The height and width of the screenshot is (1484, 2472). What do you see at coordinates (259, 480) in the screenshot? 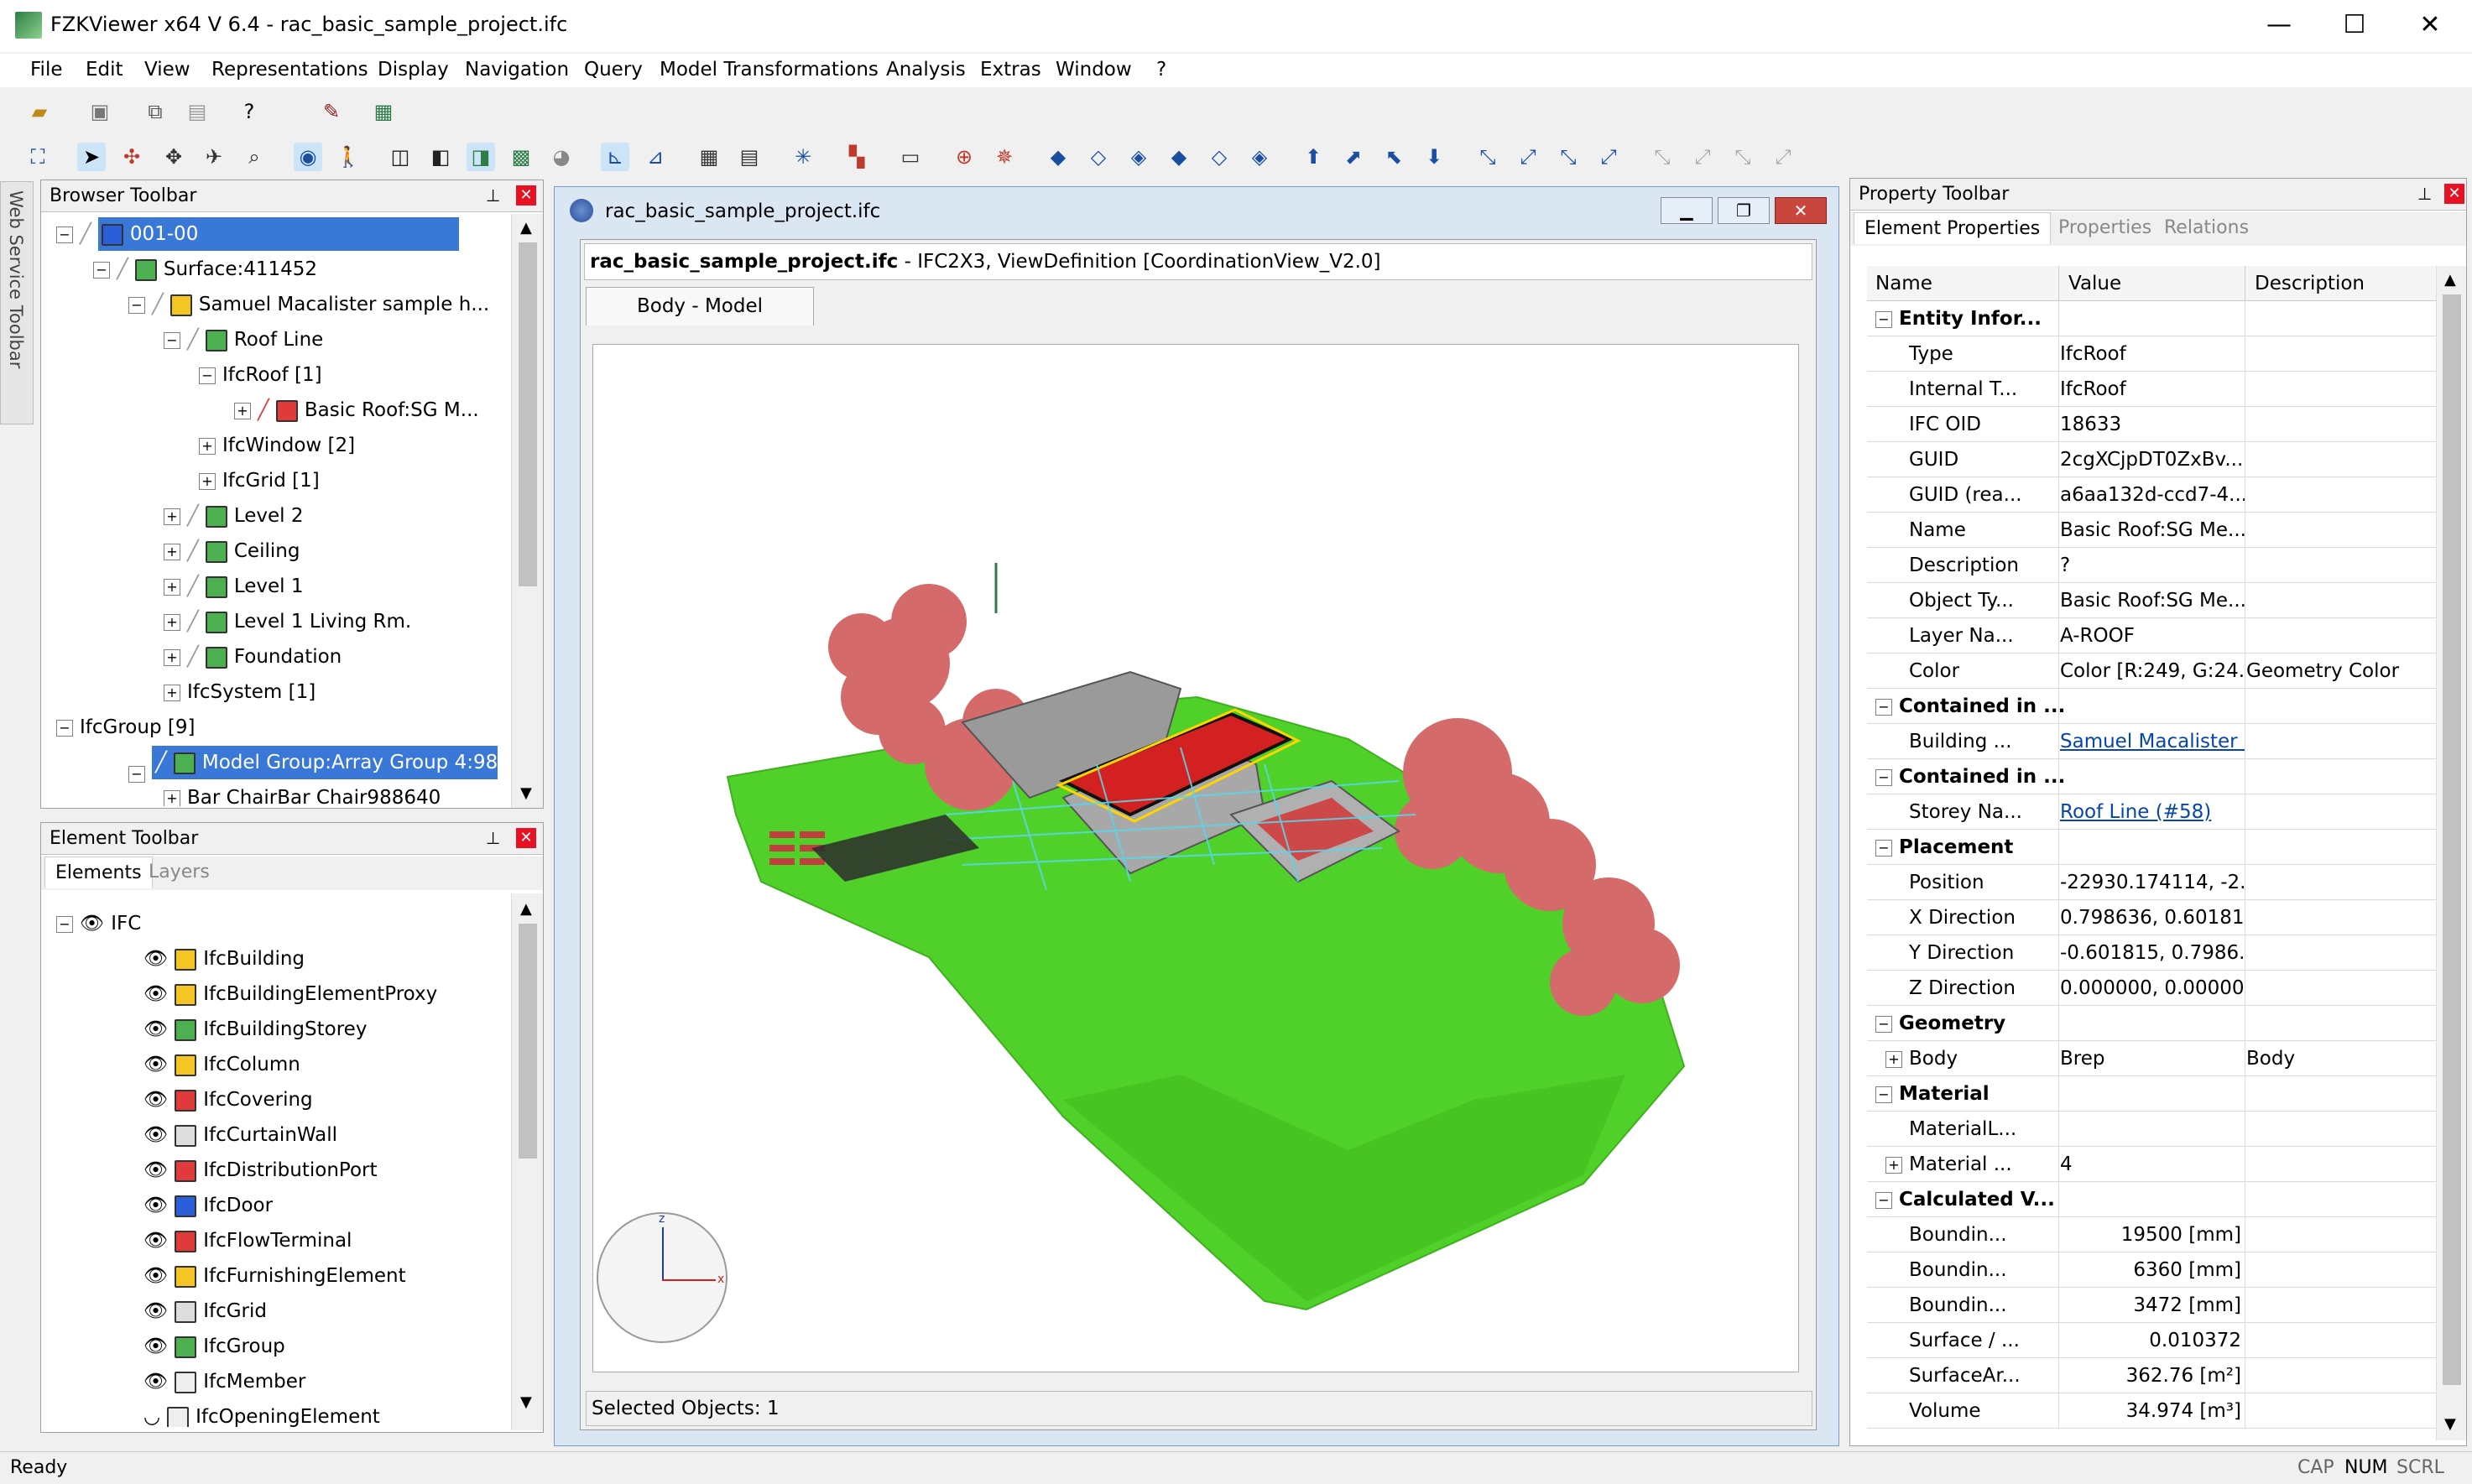
I see `tree-row: + IfcGrid [1]` at bounding box center [259, 480].